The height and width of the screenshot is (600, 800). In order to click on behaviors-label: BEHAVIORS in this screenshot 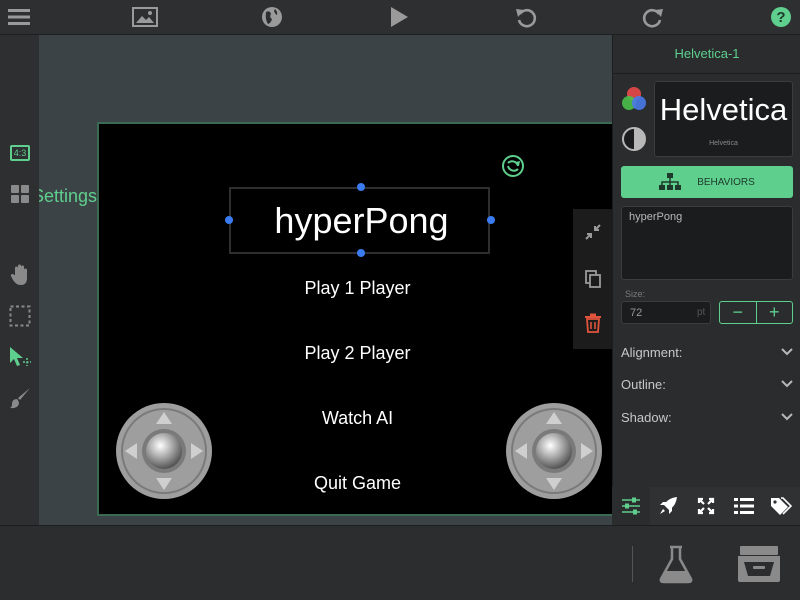, I will do `click(726, 182)`.